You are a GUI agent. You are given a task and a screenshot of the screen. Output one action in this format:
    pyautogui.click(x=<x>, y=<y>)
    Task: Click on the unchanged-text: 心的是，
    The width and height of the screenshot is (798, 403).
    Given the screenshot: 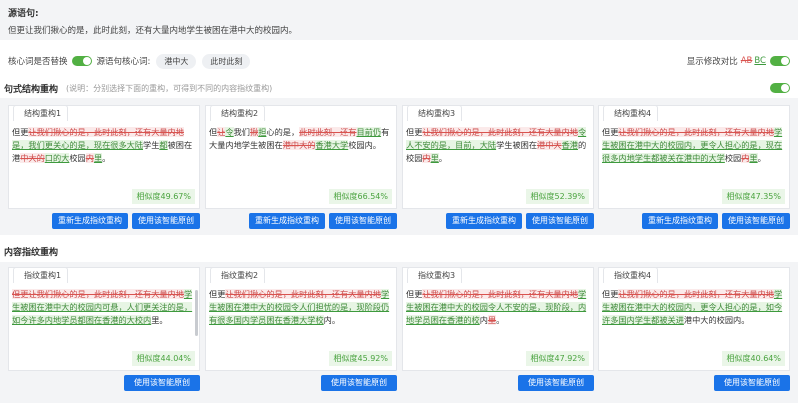 What is the action you would take?
    pyautogui.click(x=283, y=132)
    